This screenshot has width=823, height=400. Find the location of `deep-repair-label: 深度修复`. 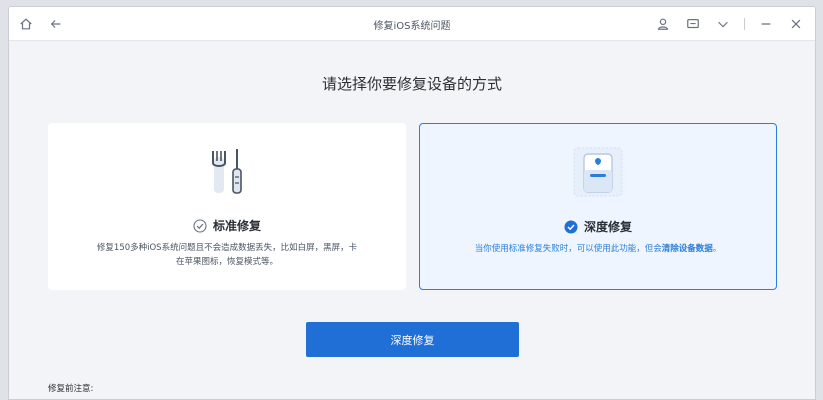

deep-repair-label: 深度修复 is located at coordinates (607, 227).